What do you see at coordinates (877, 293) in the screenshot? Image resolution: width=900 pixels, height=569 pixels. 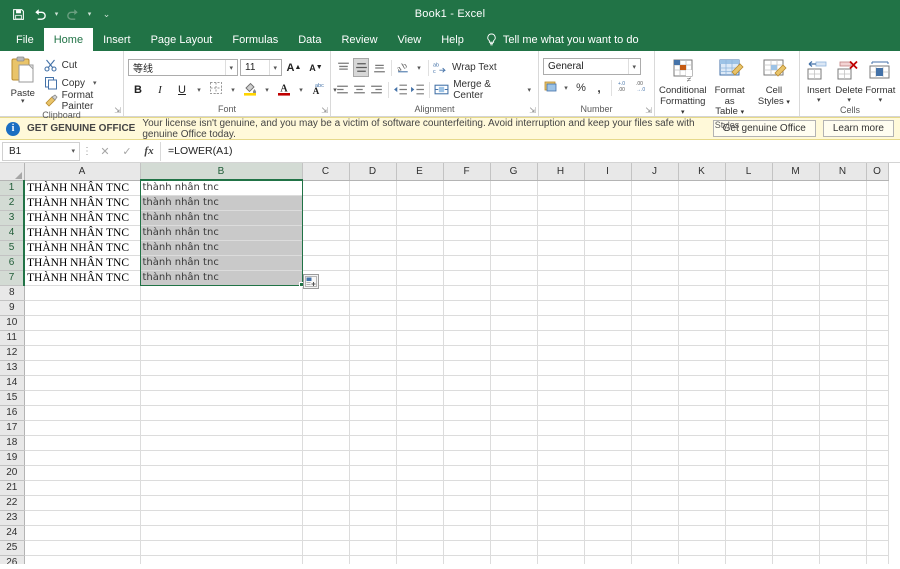 I see `cell-O8` at bounding box center [877, 293].